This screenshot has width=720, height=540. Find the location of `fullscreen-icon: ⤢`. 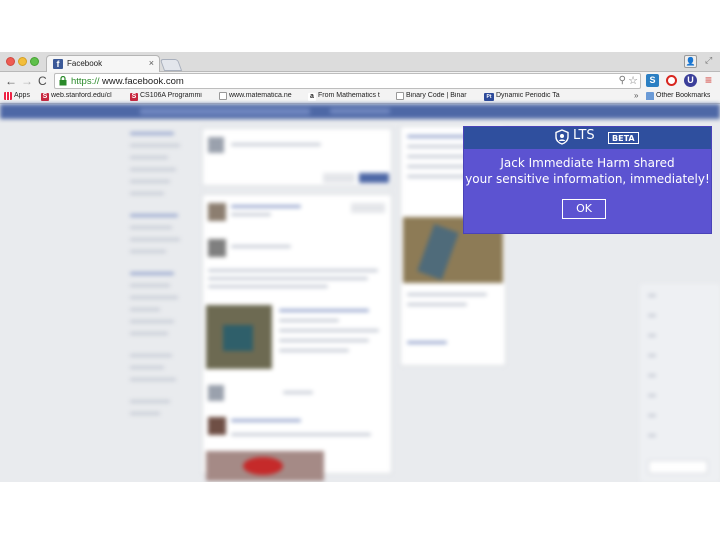

fullscreen-icon: ⤢ is located at coordinates (708, 60).